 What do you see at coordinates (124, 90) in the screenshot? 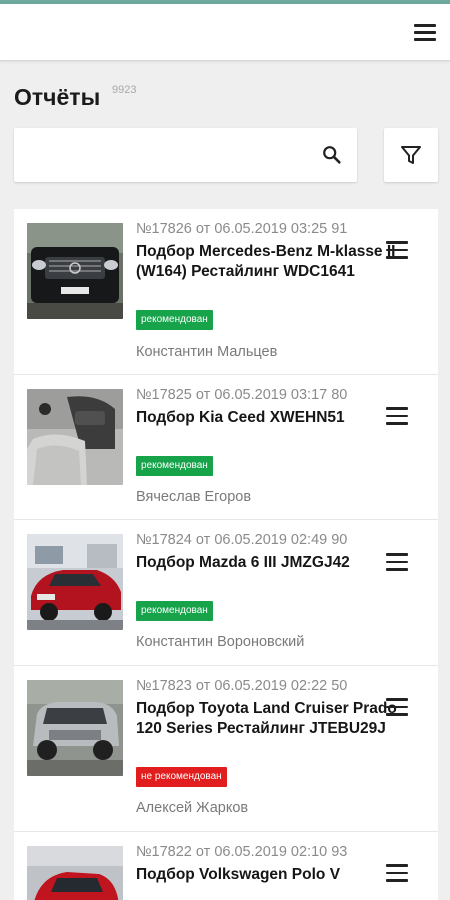
I see `reports-count: 9923` at bounding box center [124, 90].